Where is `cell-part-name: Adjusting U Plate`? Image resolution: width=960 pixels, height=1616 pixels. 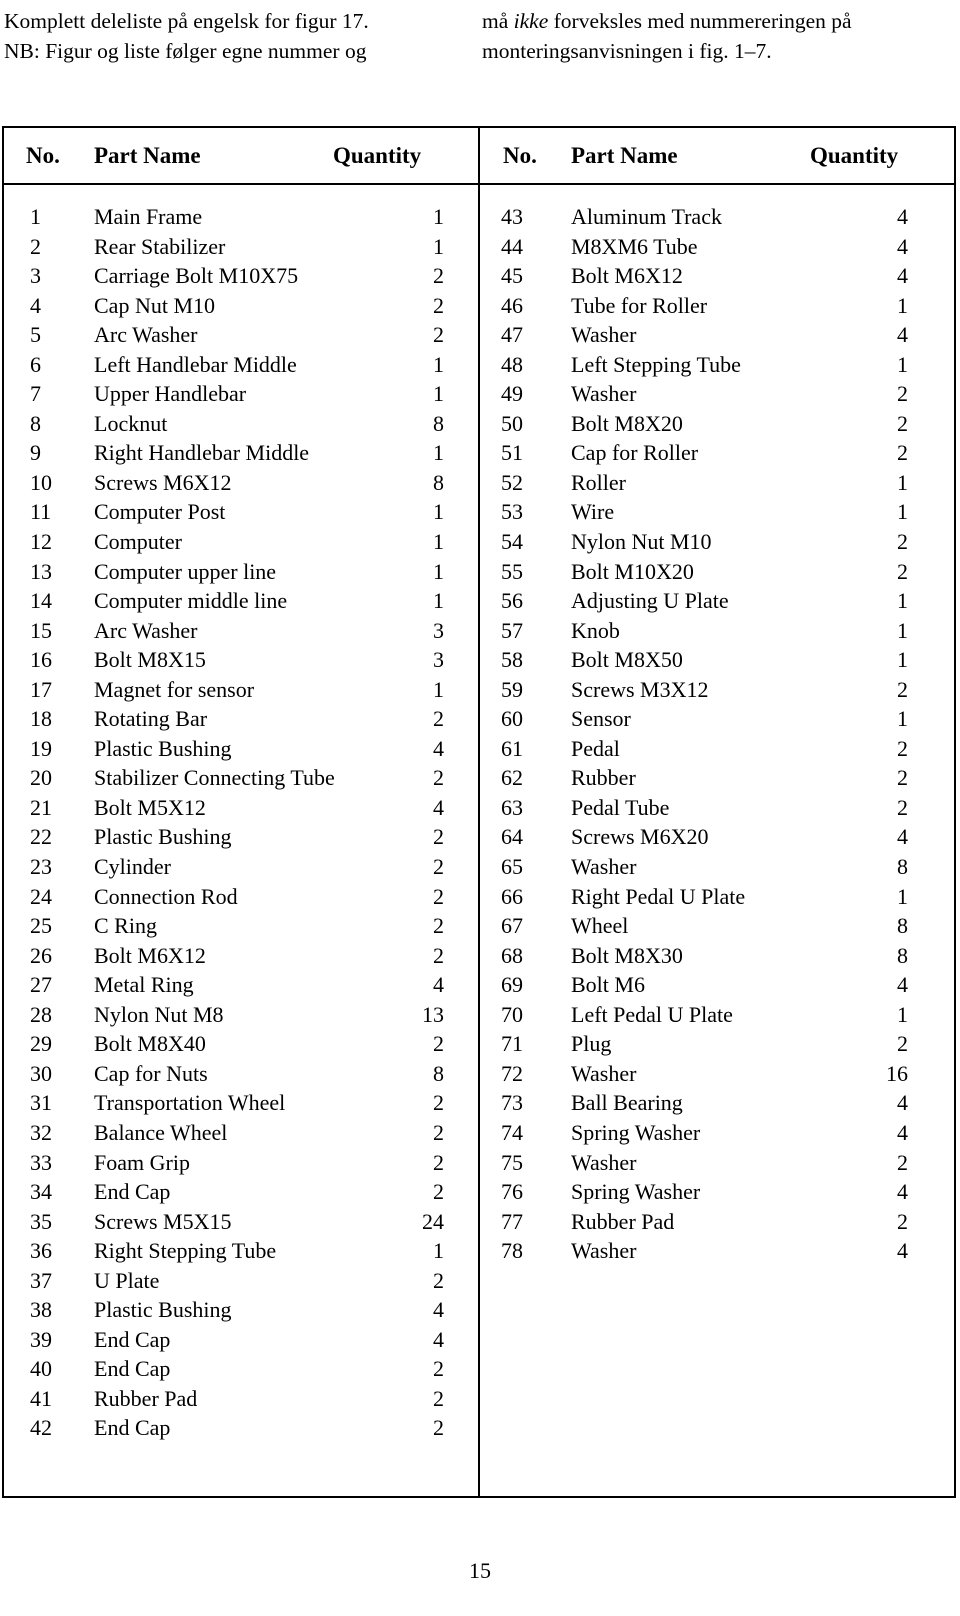 cell-part-name: Adjusting U Plate is located at coordinates (650, 601).